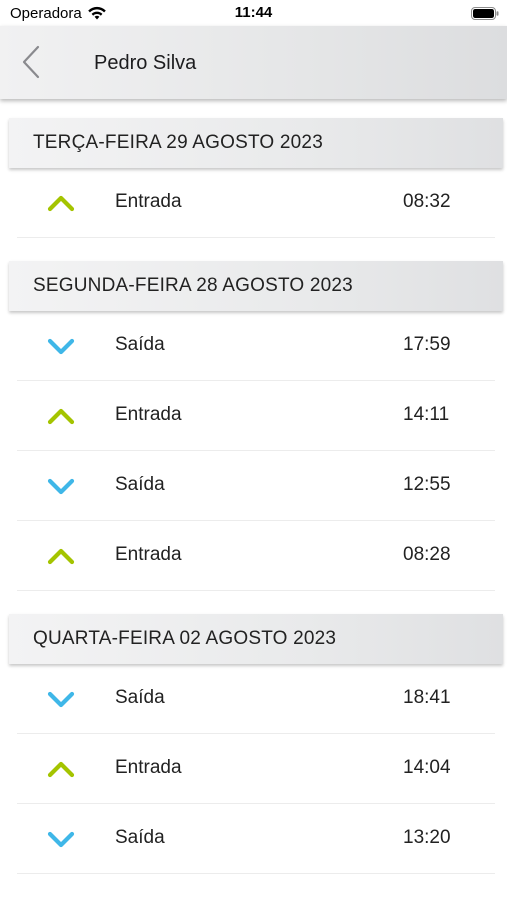  Describe the element at coordinates (427, 554) in the screenshot. I see `entry-time: 08:28` at that location.